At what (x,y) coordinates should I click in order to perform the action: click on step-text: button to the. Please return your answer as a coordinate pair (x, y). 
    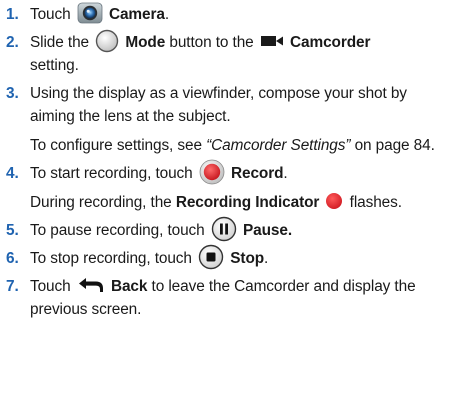
    Looking at the image, I should click on (211, 42).